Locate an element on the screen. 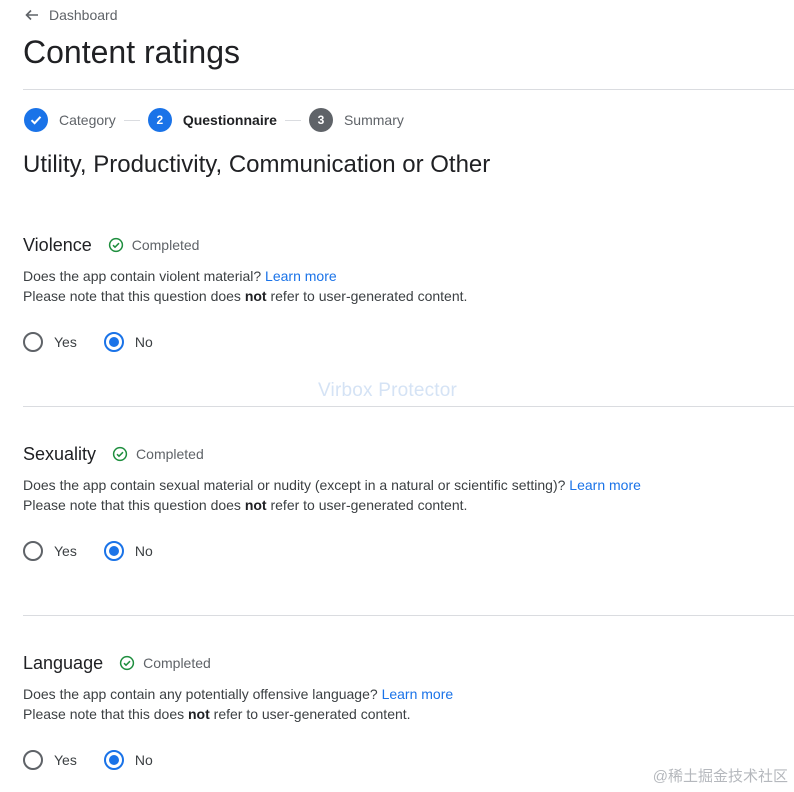  step-label: Summary is located at coordinates (373, 120).